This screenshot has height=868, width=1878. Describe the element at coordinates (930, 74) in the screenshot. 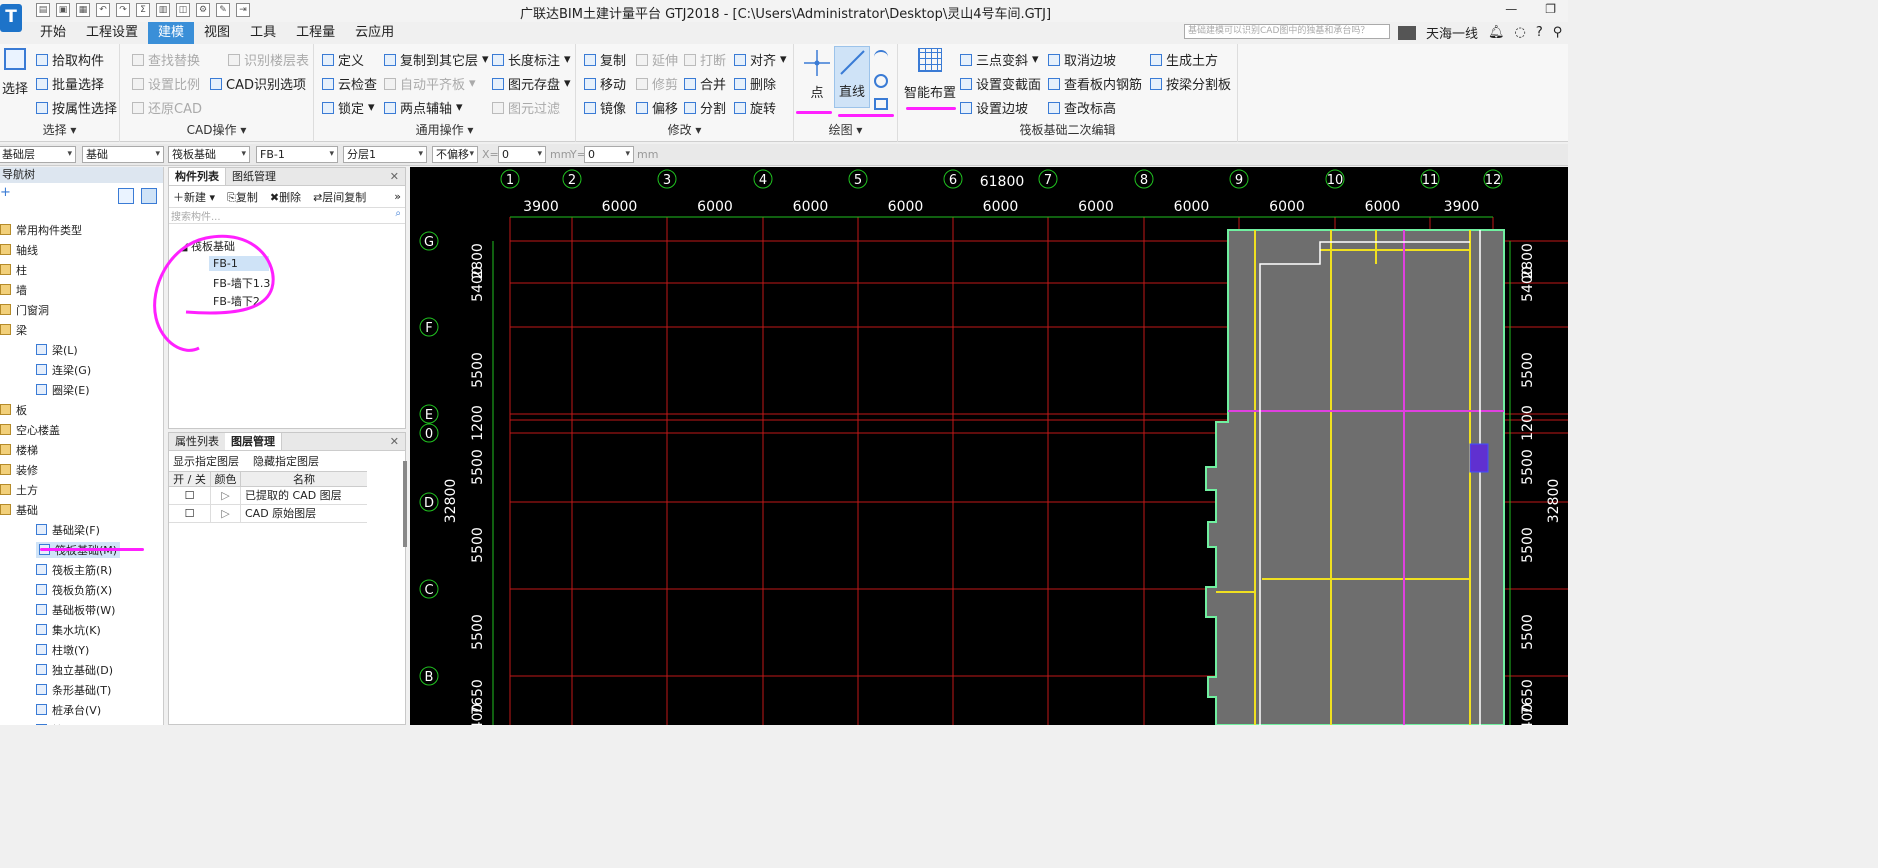

I see `smart-layout-button: 智能布置` at that location.